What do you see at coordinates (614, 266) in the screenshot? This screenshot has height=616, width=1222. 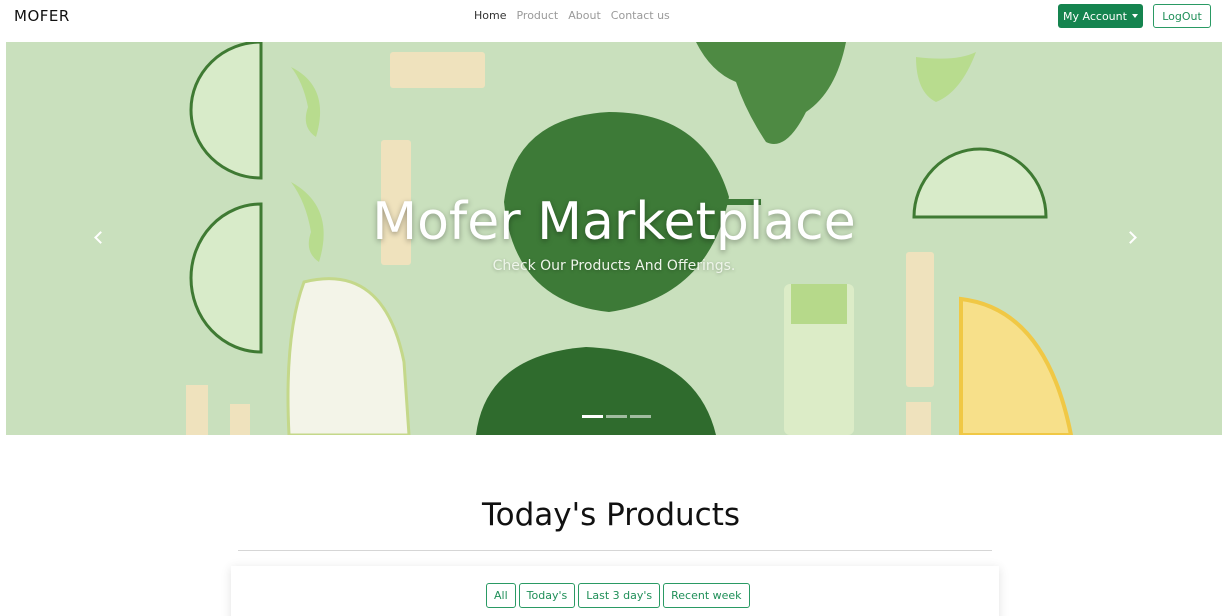 I see `hero-subtitle: Check Our Products And Offerings.` at bounding box center [614, 266].